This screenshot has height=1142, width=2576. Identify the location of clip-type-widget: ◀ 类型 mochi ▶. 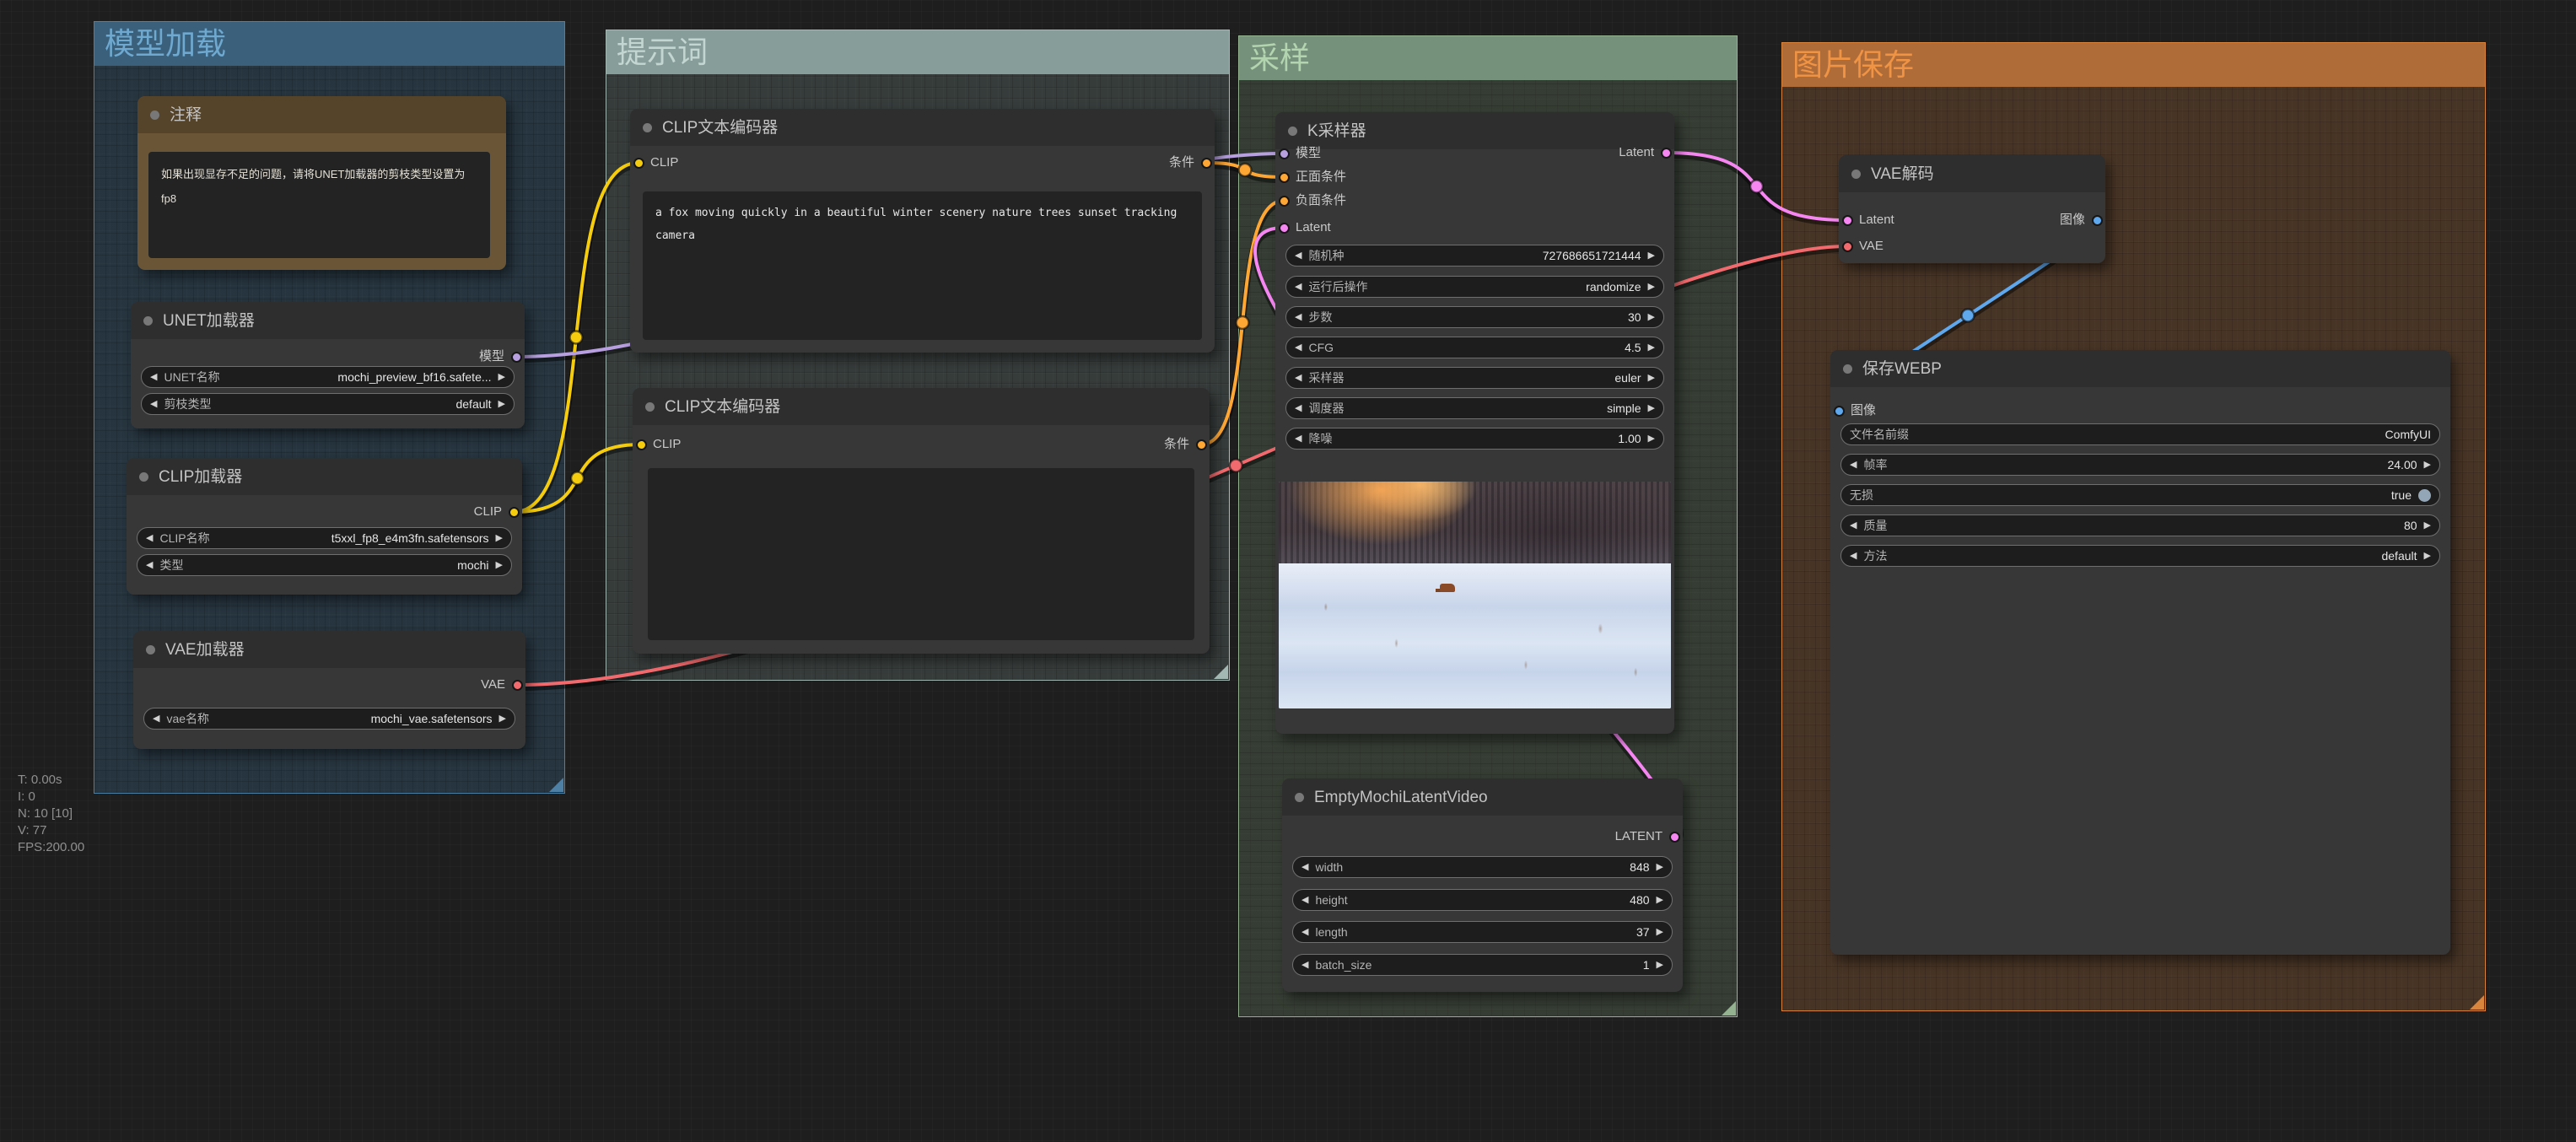
(324, 565).